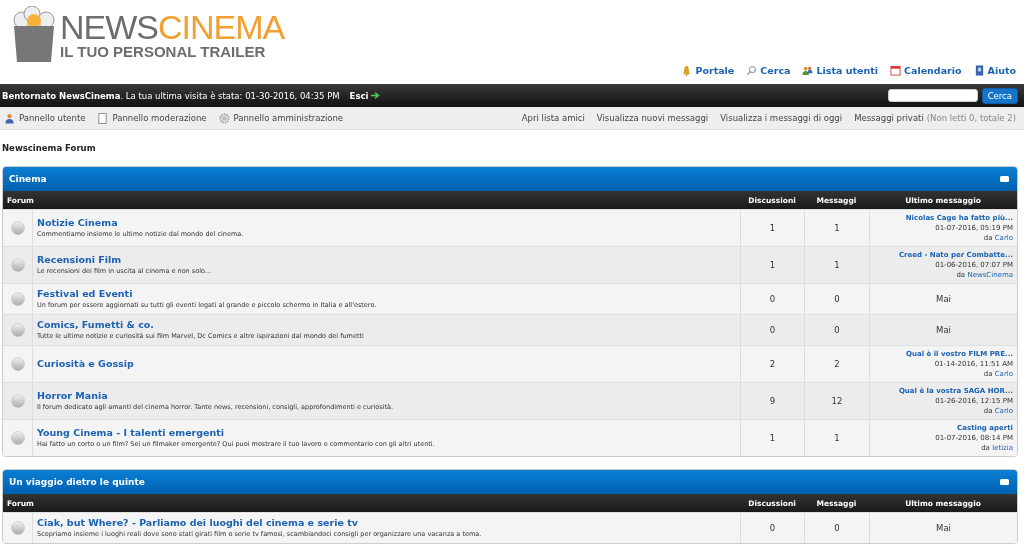 This screenshot has height=555, width=1024. I want to click on logo-text: CINEMA, so click(221, 27).